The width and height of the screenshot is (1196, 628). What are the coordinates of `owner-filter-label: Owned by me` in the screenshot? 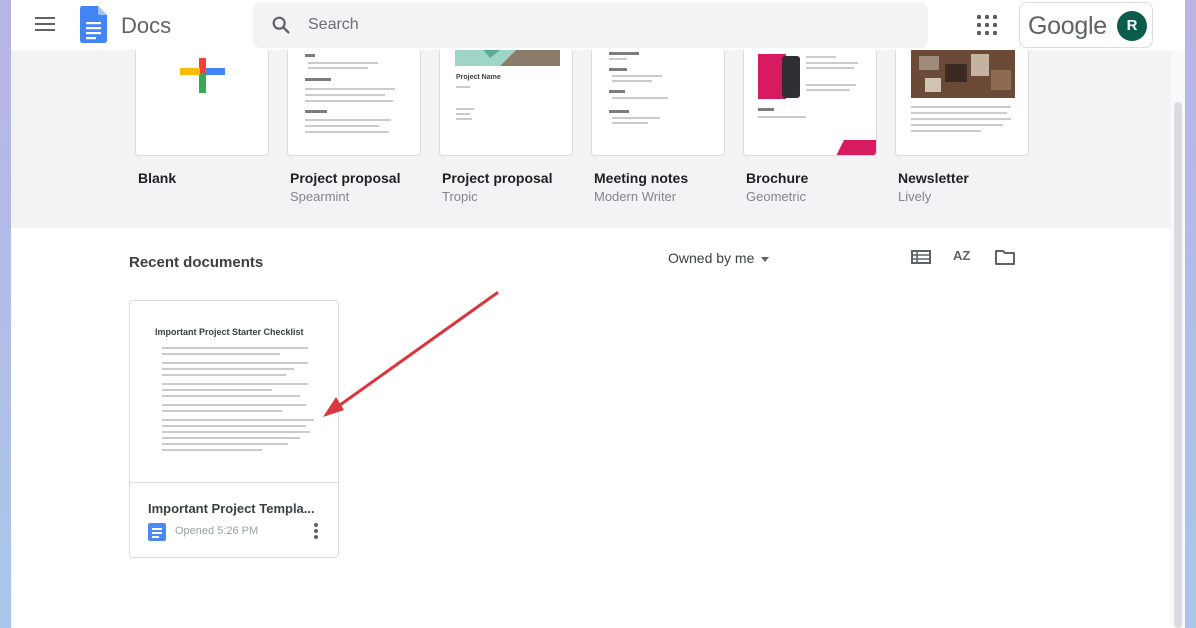 It's located at (711, 258).